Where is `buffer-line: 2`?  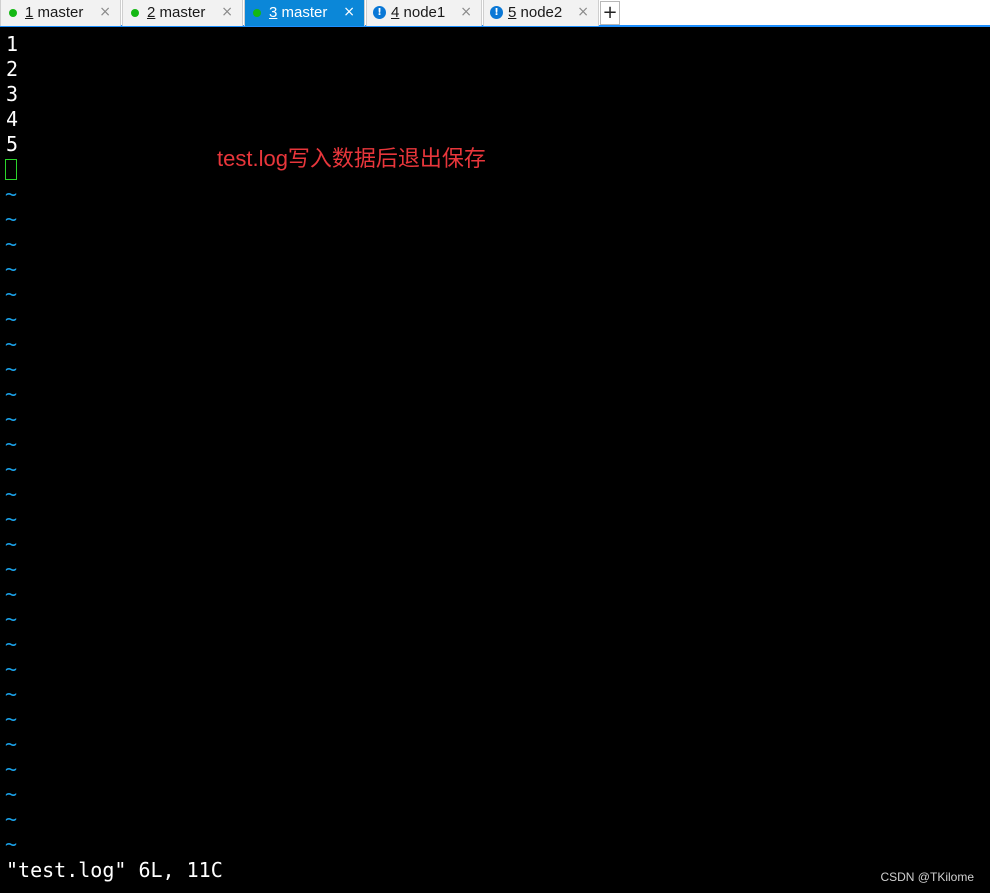
buffer-line: 2 is located at coordinates (12, 69).